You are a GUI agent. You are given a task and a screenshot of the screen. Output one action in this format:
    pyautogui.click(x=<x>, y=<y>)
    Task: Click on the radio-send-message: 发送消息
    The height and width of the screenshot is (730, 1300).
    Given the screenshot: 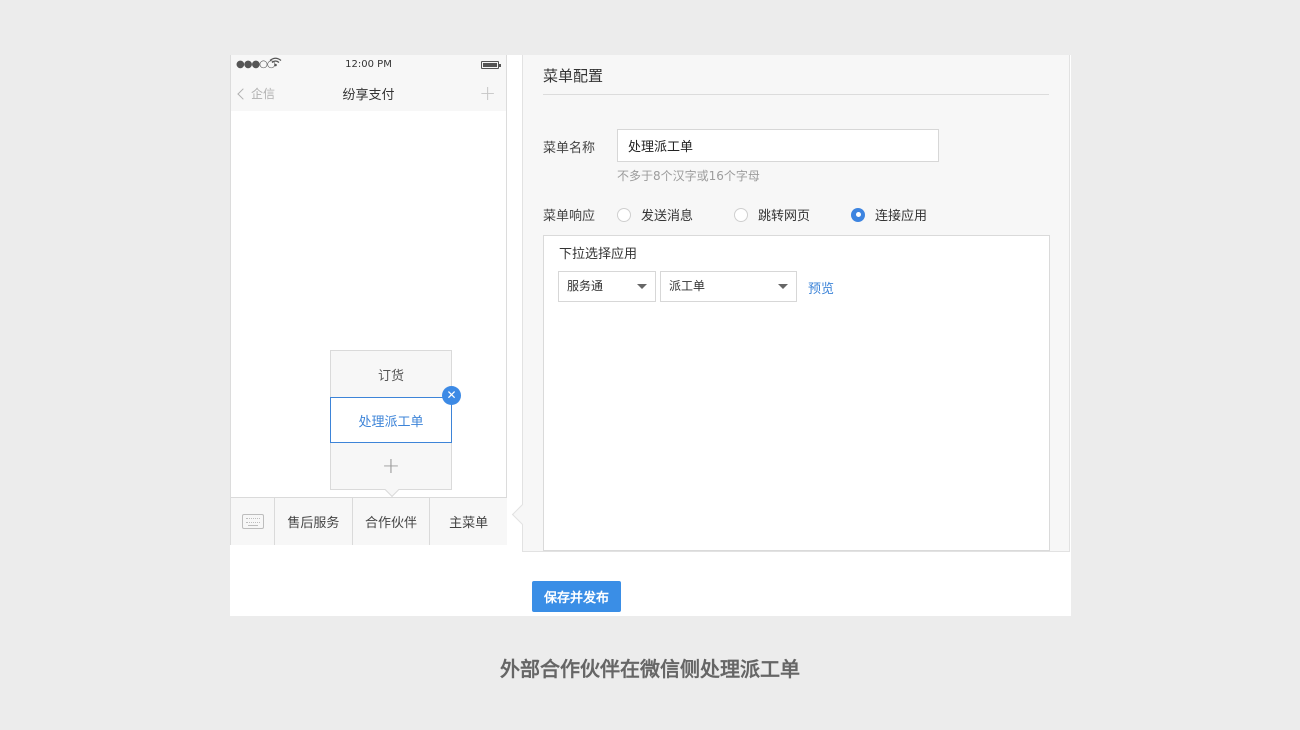 What is the action you would take?
    pyautogui.click(x=655, y=214)
    